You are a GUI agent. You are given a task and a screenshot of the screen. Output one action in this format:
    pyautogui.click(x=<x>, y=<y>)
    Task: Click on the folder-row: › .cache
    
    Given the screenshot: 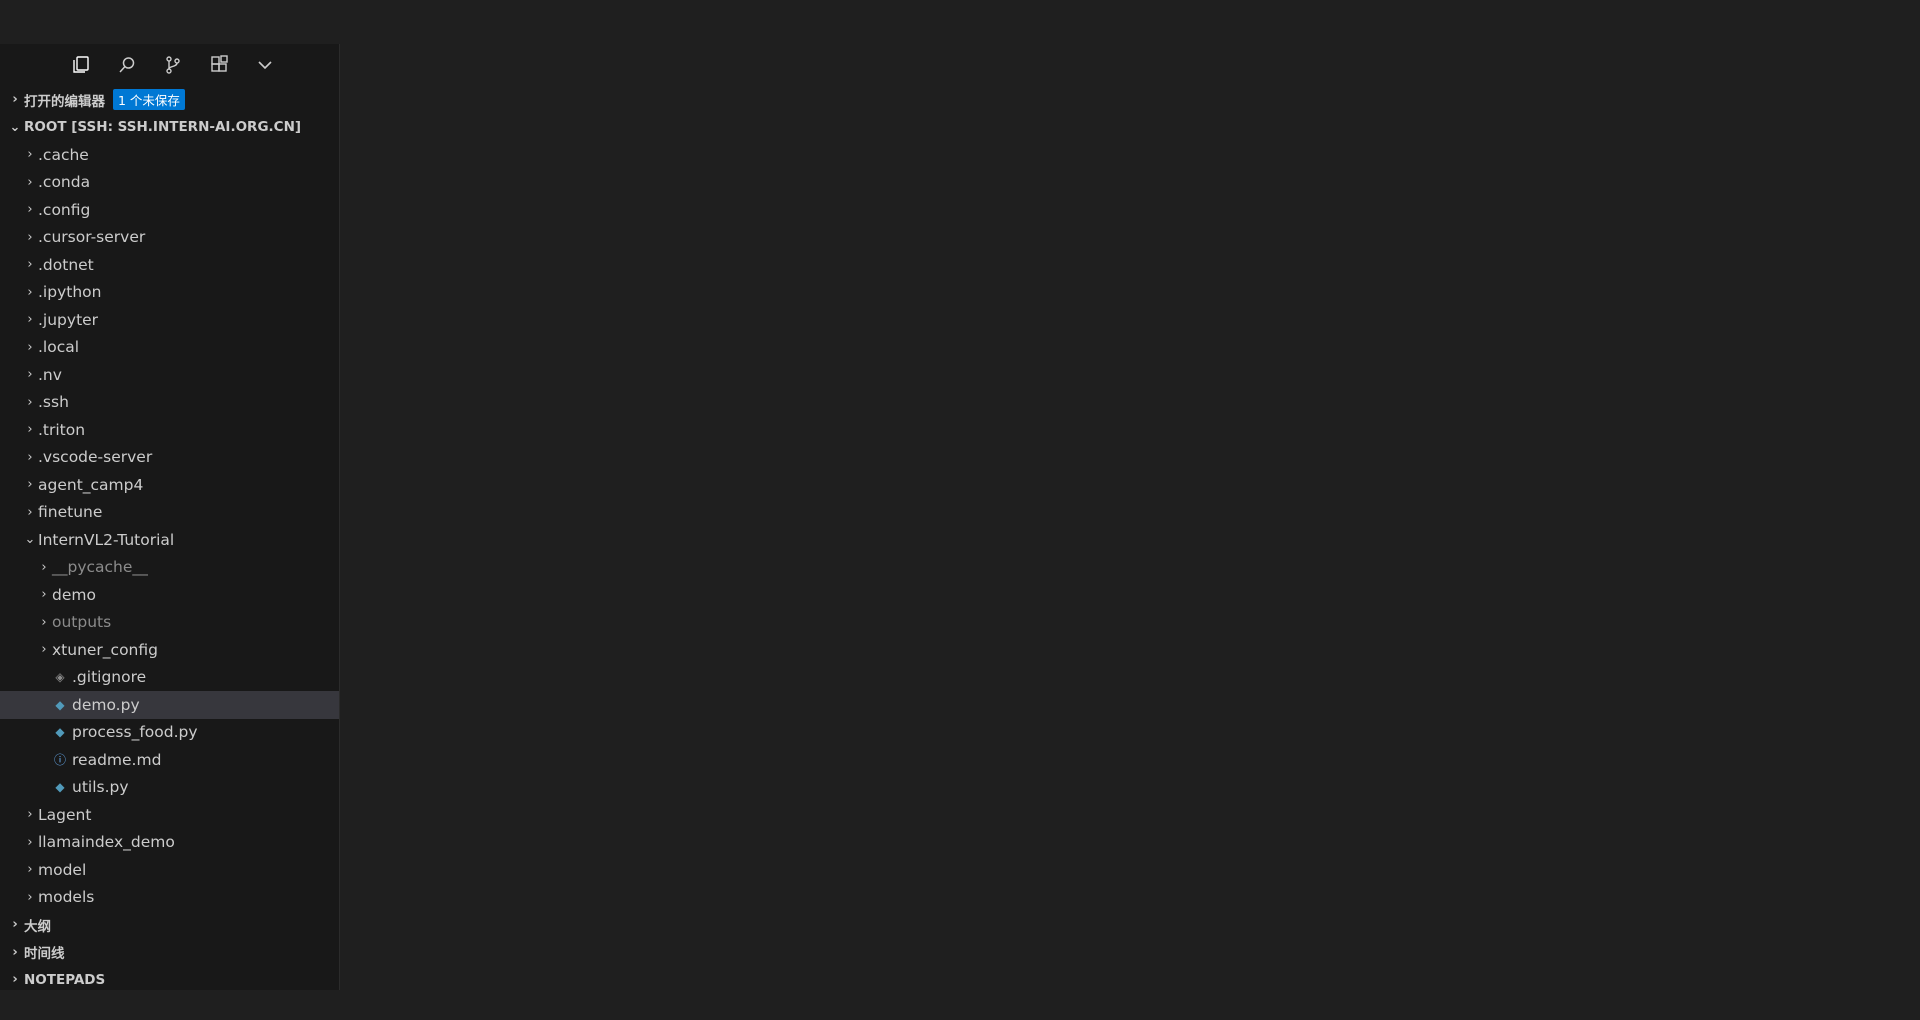 What is the action you would take?
    pyautogui.click(x=169, y=155)
    